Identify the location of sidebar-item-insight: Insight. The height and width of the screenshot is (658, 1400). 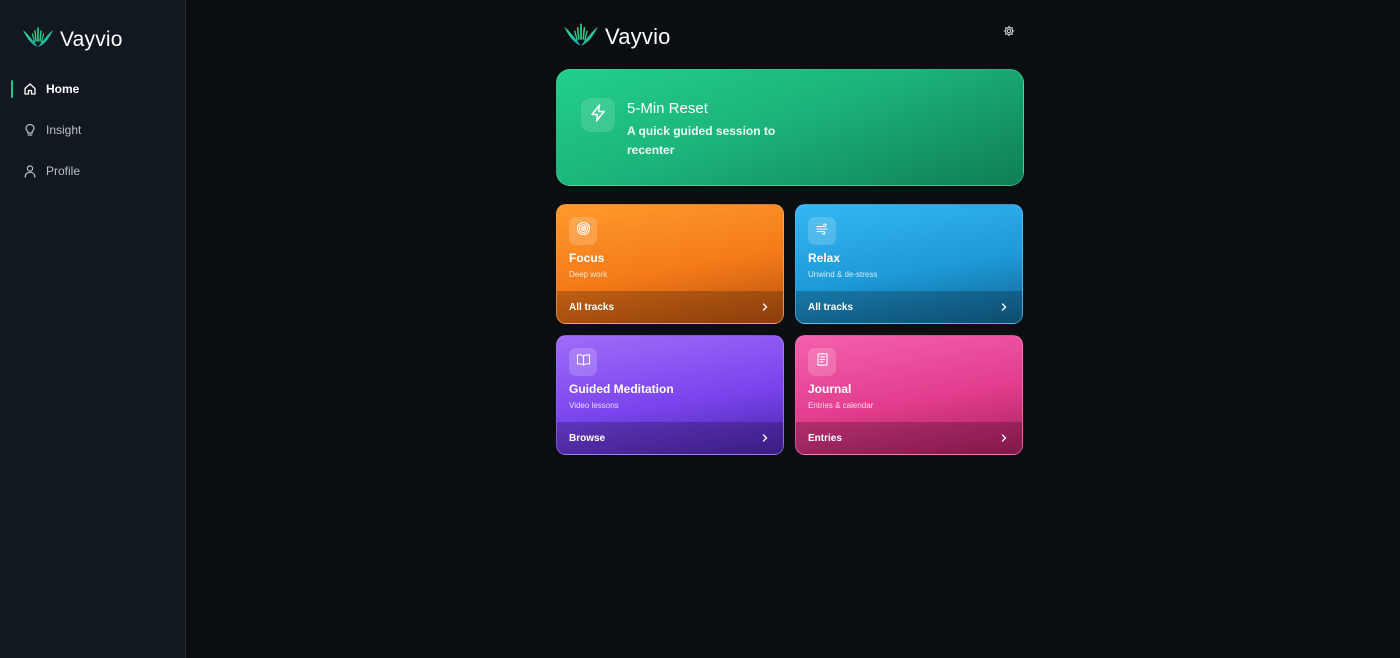
(92, 130).